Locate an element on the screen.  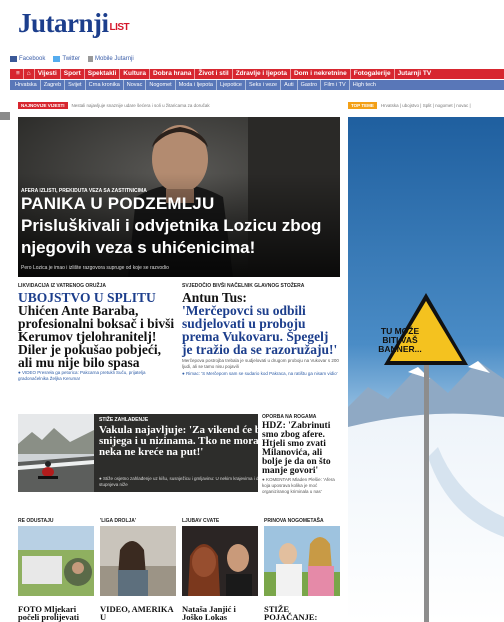
top-topics-badge: TOP TEME is located at coordinates (362, 105).